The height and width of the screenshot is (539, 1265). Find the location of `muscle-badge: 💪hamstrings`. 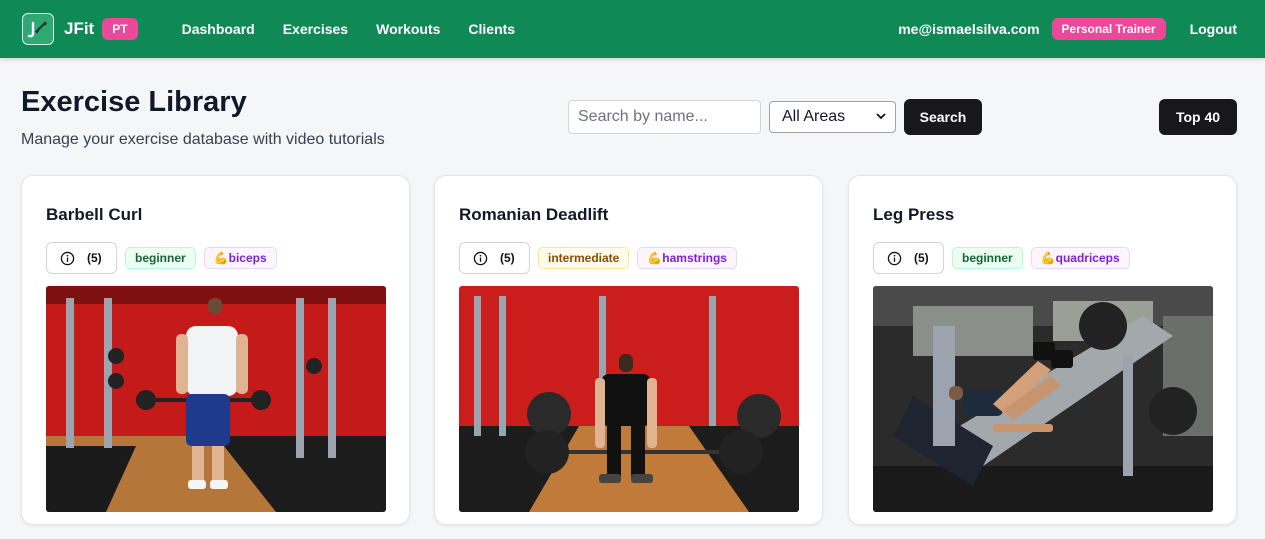

muscle-badge: 💪hamstrings is located at coordinates (687, 258).